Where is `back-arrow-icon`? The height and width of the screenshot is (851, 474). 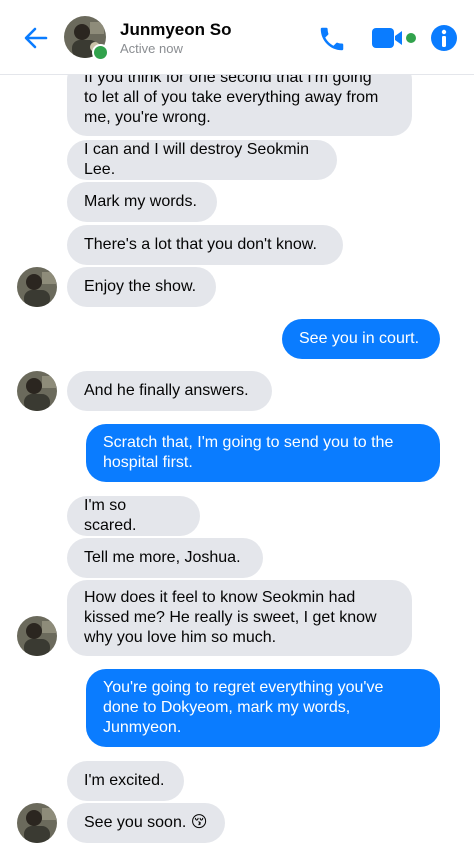
back-arrow-icon is located at coordinates (36, 38).